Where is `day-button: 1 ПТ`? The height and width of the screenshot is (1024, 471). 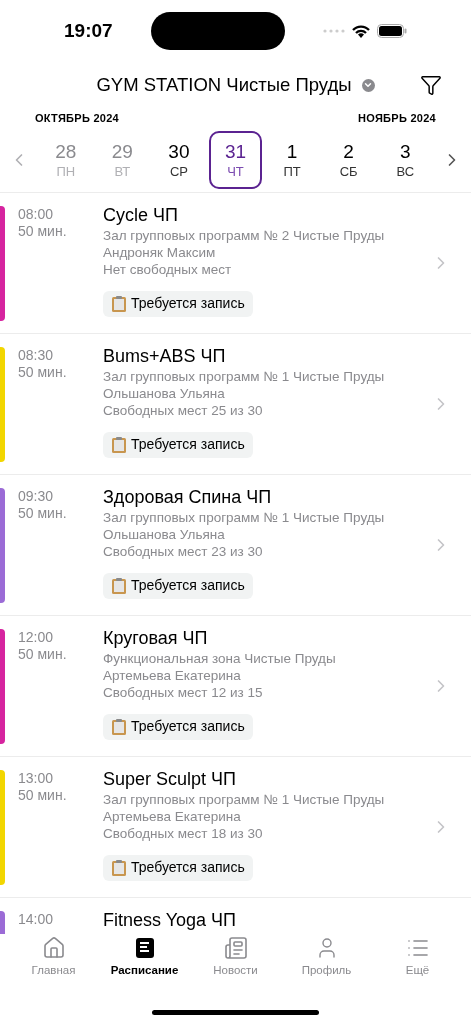
day-button: 1 ПТ is located at coordinates (292, 160).